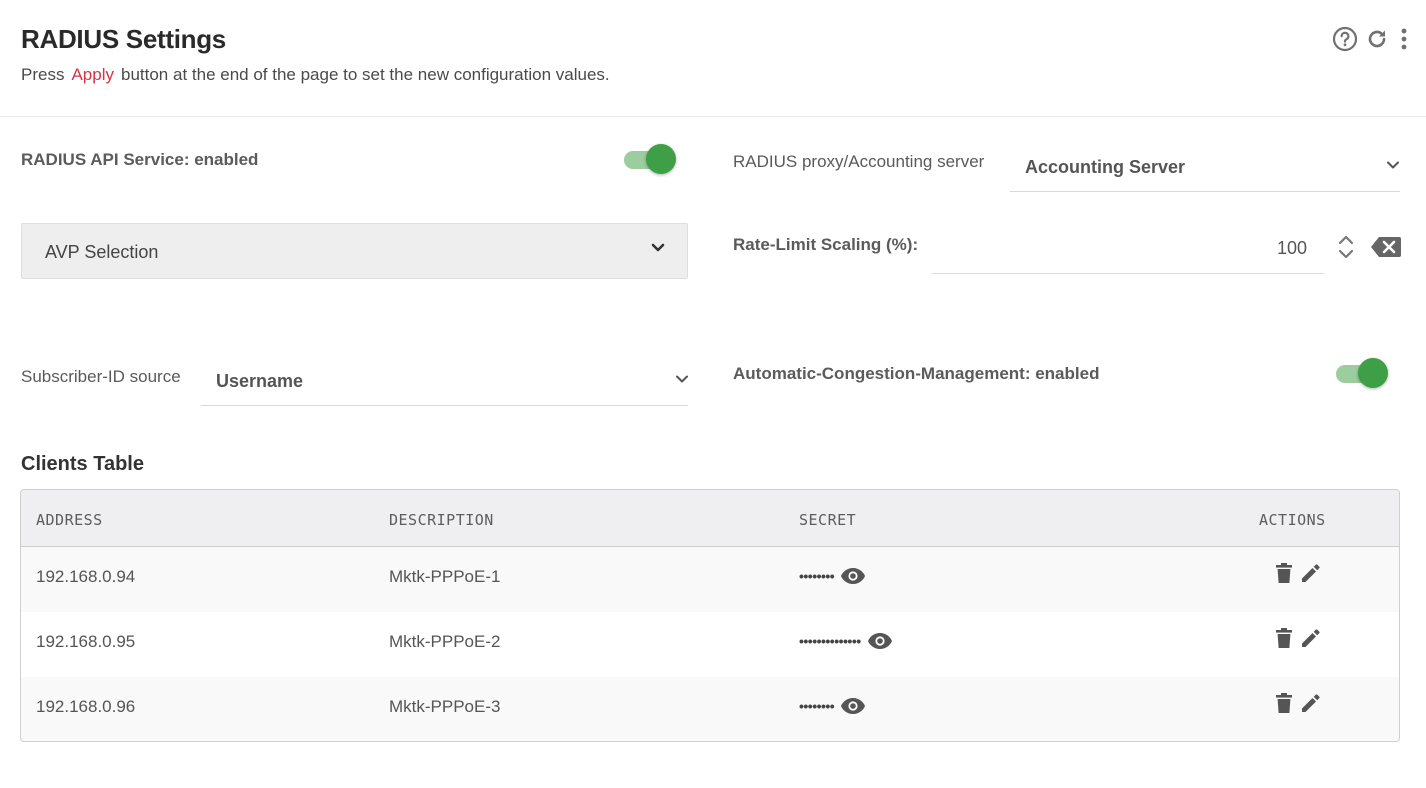 The image size is (1426, 788). I want to click on table-row: 192.168.0.94 Mktk-PPPoE-1 ••••••••, so click(710, 579).